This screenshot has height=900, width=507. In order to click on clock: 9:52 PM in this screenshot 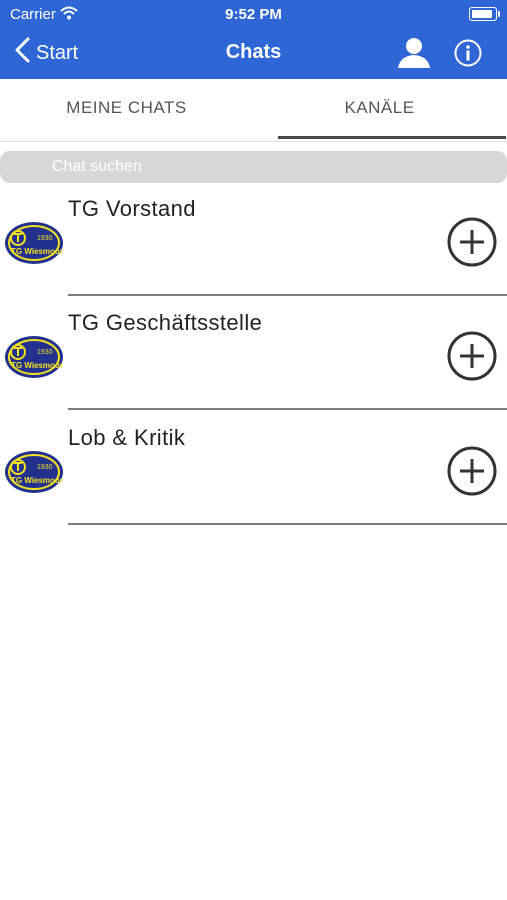, I will do `click(253, 14)`.